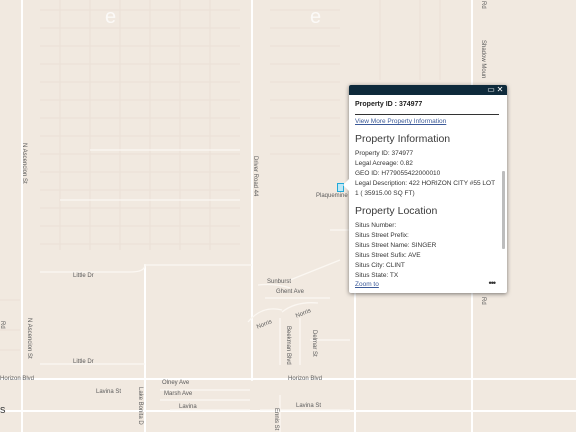 The image size is (576, 432). What do you see at coordinates (388, 255) in the screenshot?
I see `situs-street-sufix-row: Situs Street Sufix: AVE` at bounding box center [388, 255].